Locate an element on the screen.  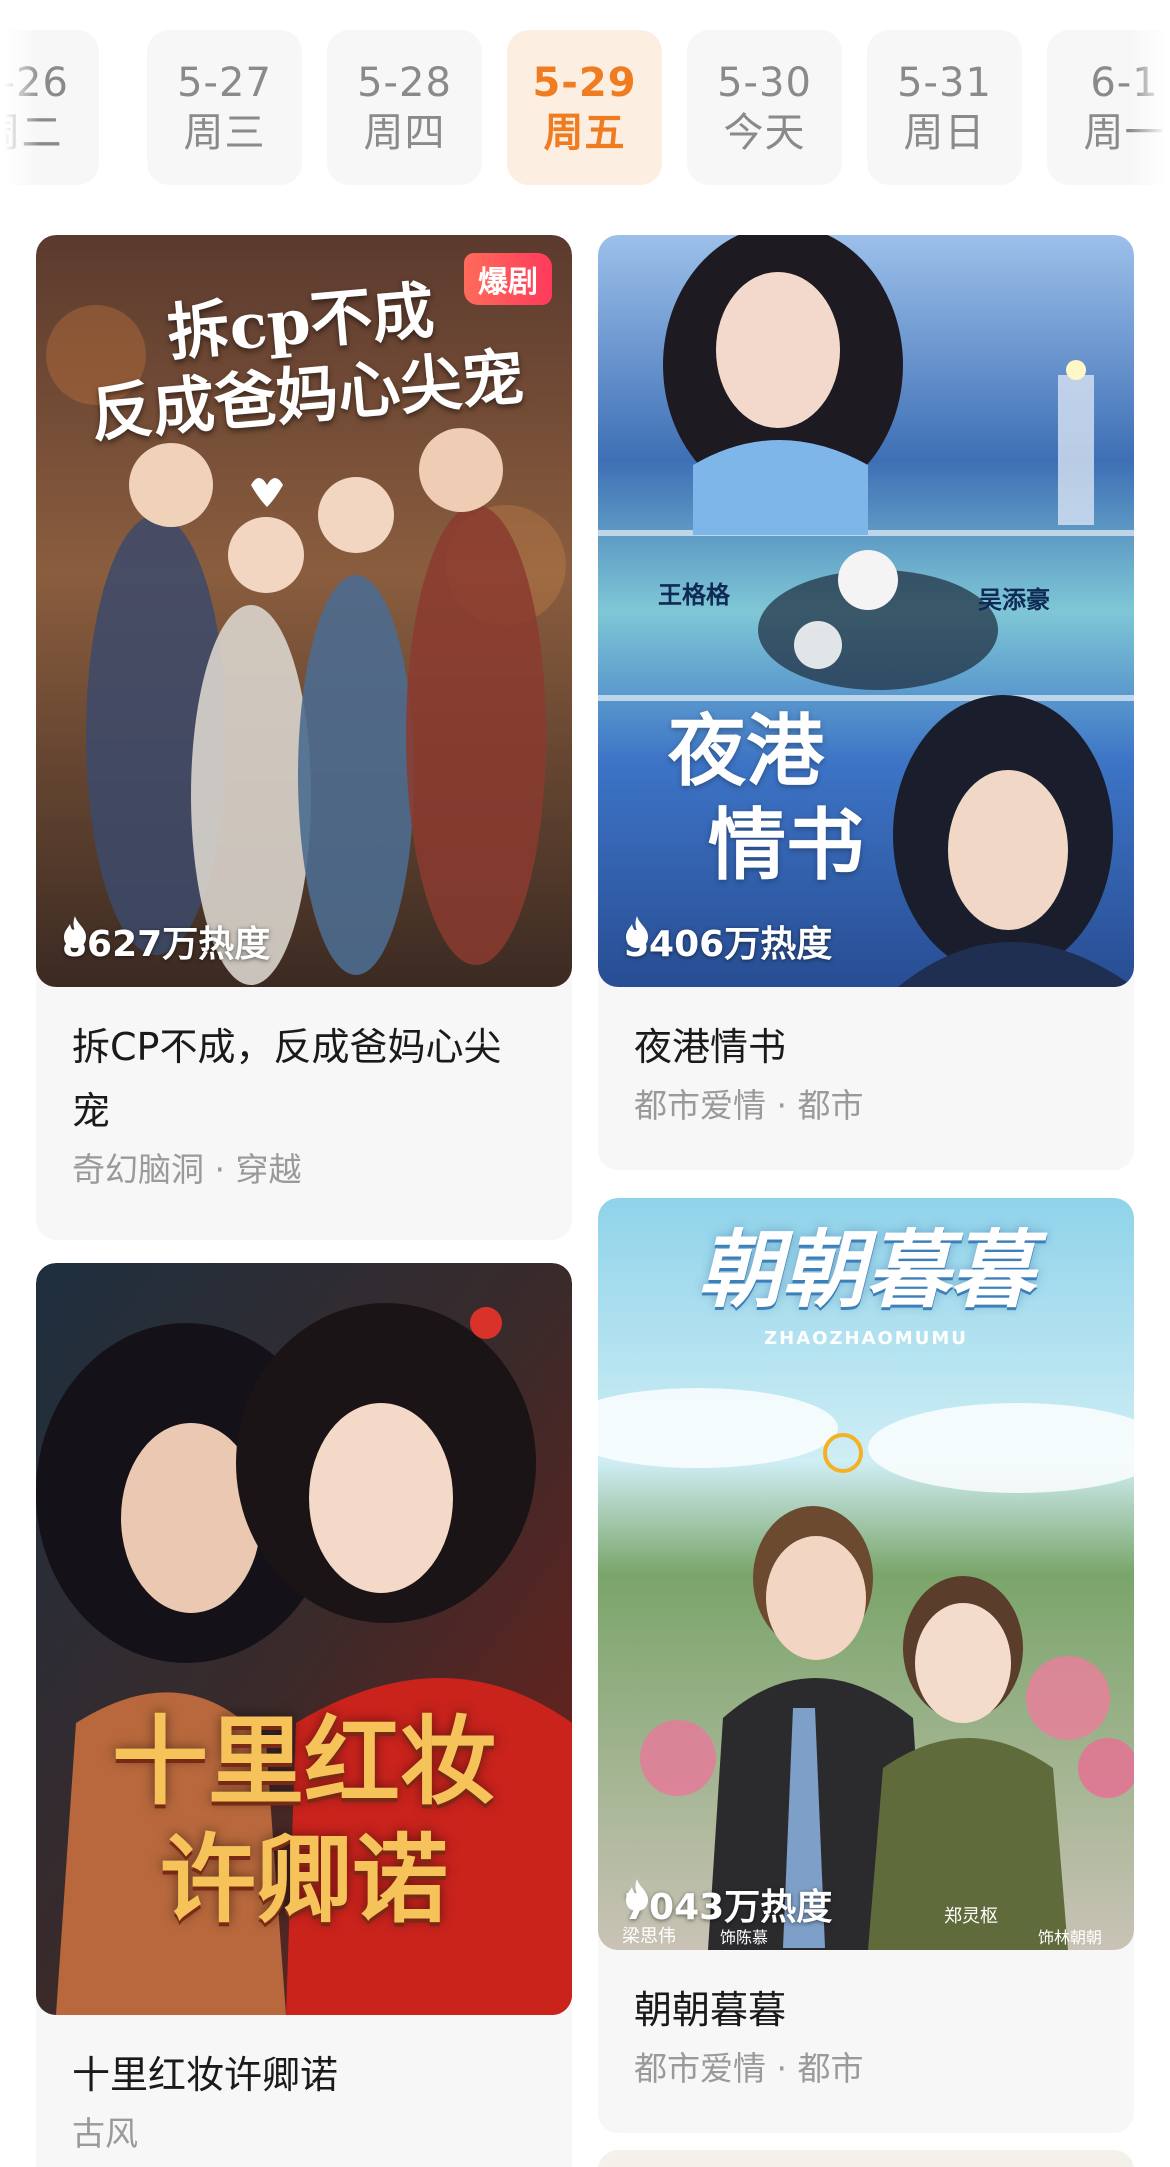
date-tab-day: 周四 is located at coordinates (404, 132).